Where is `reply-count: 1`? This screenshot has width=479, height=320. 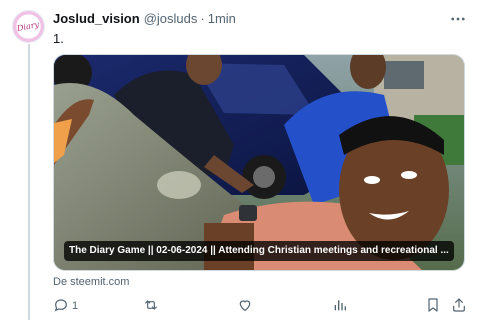 reply-count: 1 is located at coordinates (75, 306).